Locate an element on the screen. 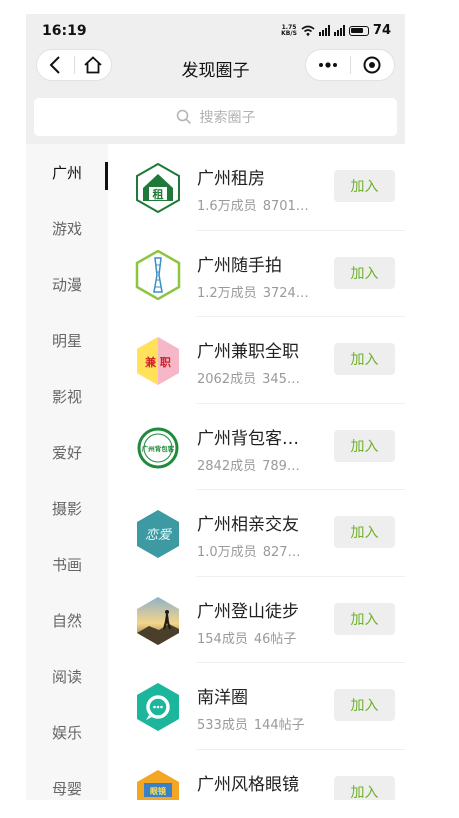 The width and height of the screenshot is (459, 818). battery-icon is located at coordinates (358, 30).